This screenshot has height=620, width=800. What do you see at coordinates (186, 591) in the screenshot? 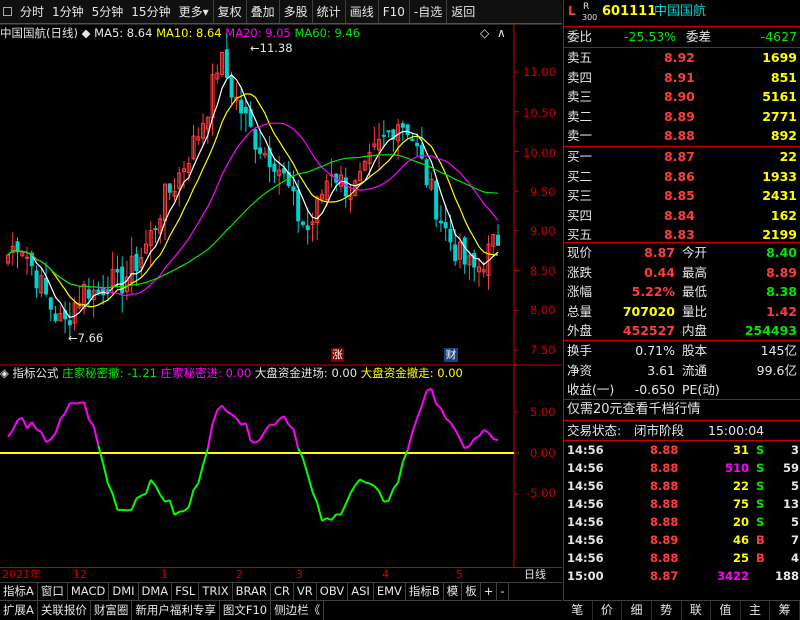
I see `indicator-tab: FSL` at bounding box center [186, 591].